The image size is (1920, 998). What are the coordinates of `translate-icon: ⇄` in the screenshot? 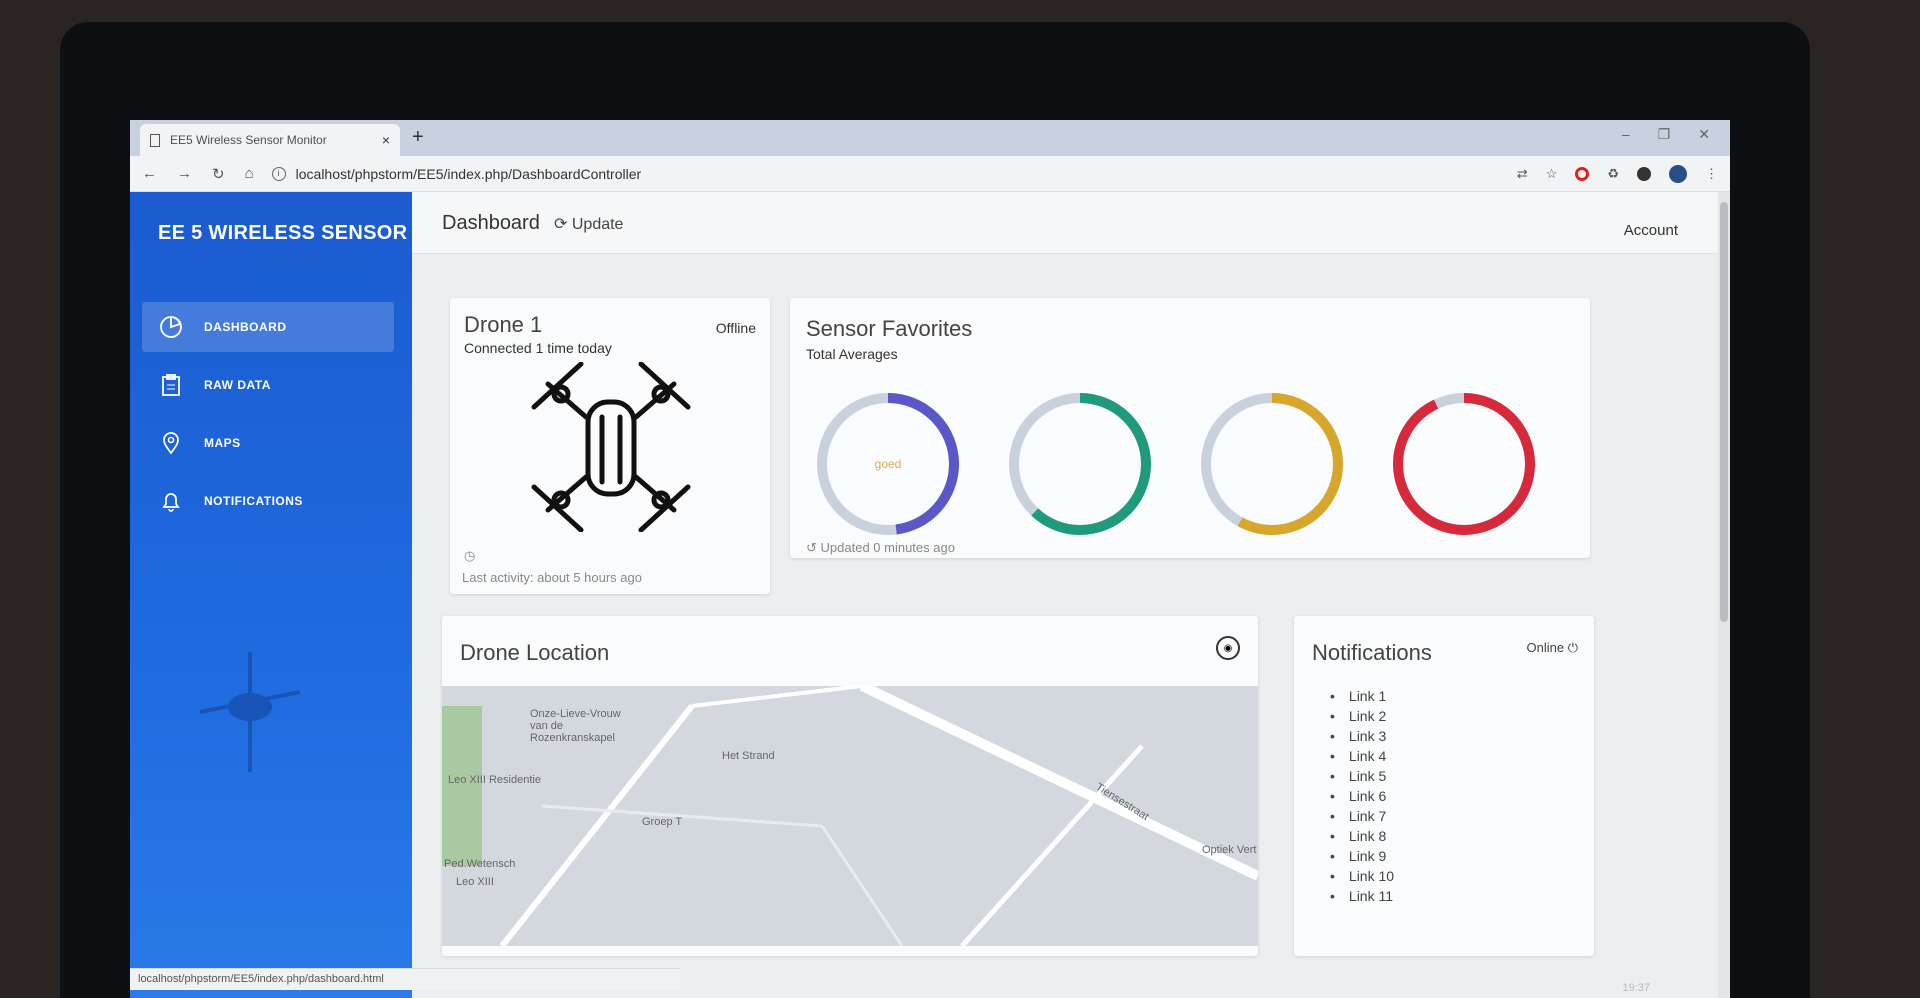 It's located at (1522, 174).